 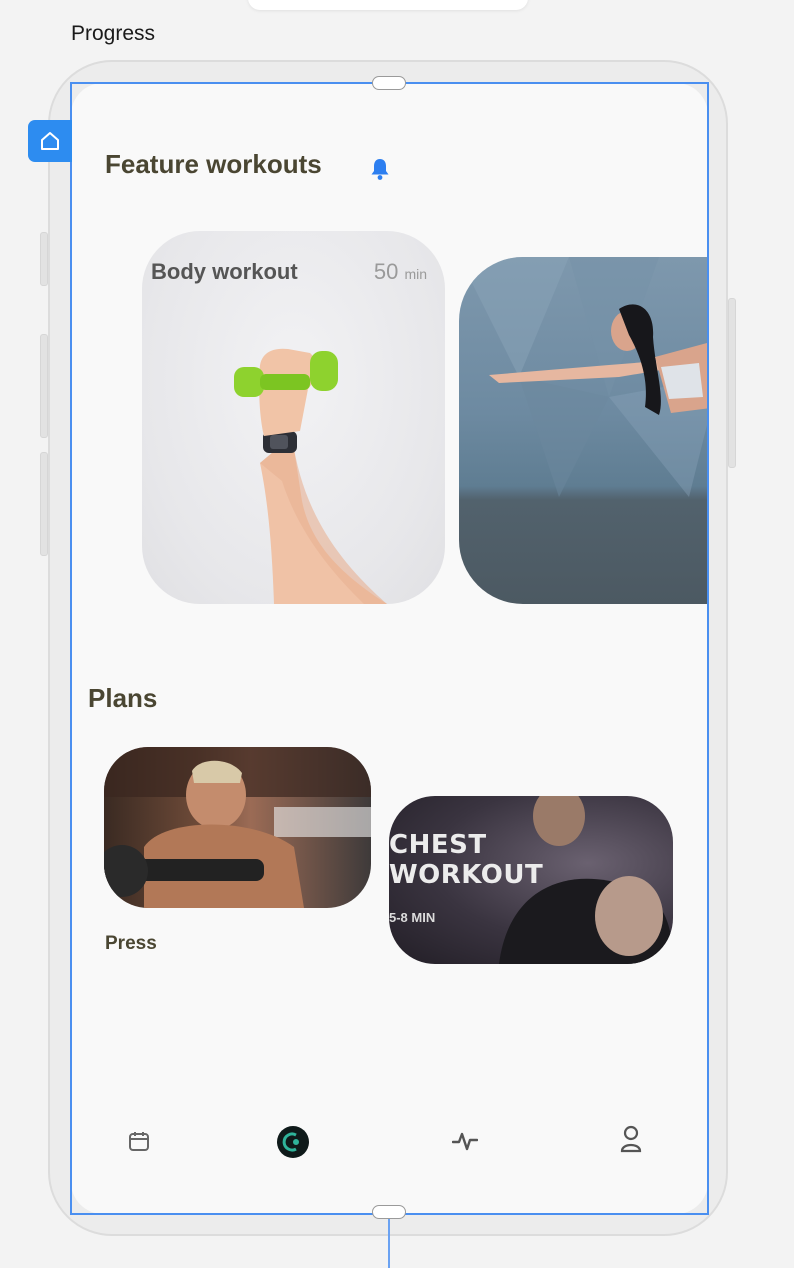 I want to click on yoga-workout-card, so click(x=583, y=430).